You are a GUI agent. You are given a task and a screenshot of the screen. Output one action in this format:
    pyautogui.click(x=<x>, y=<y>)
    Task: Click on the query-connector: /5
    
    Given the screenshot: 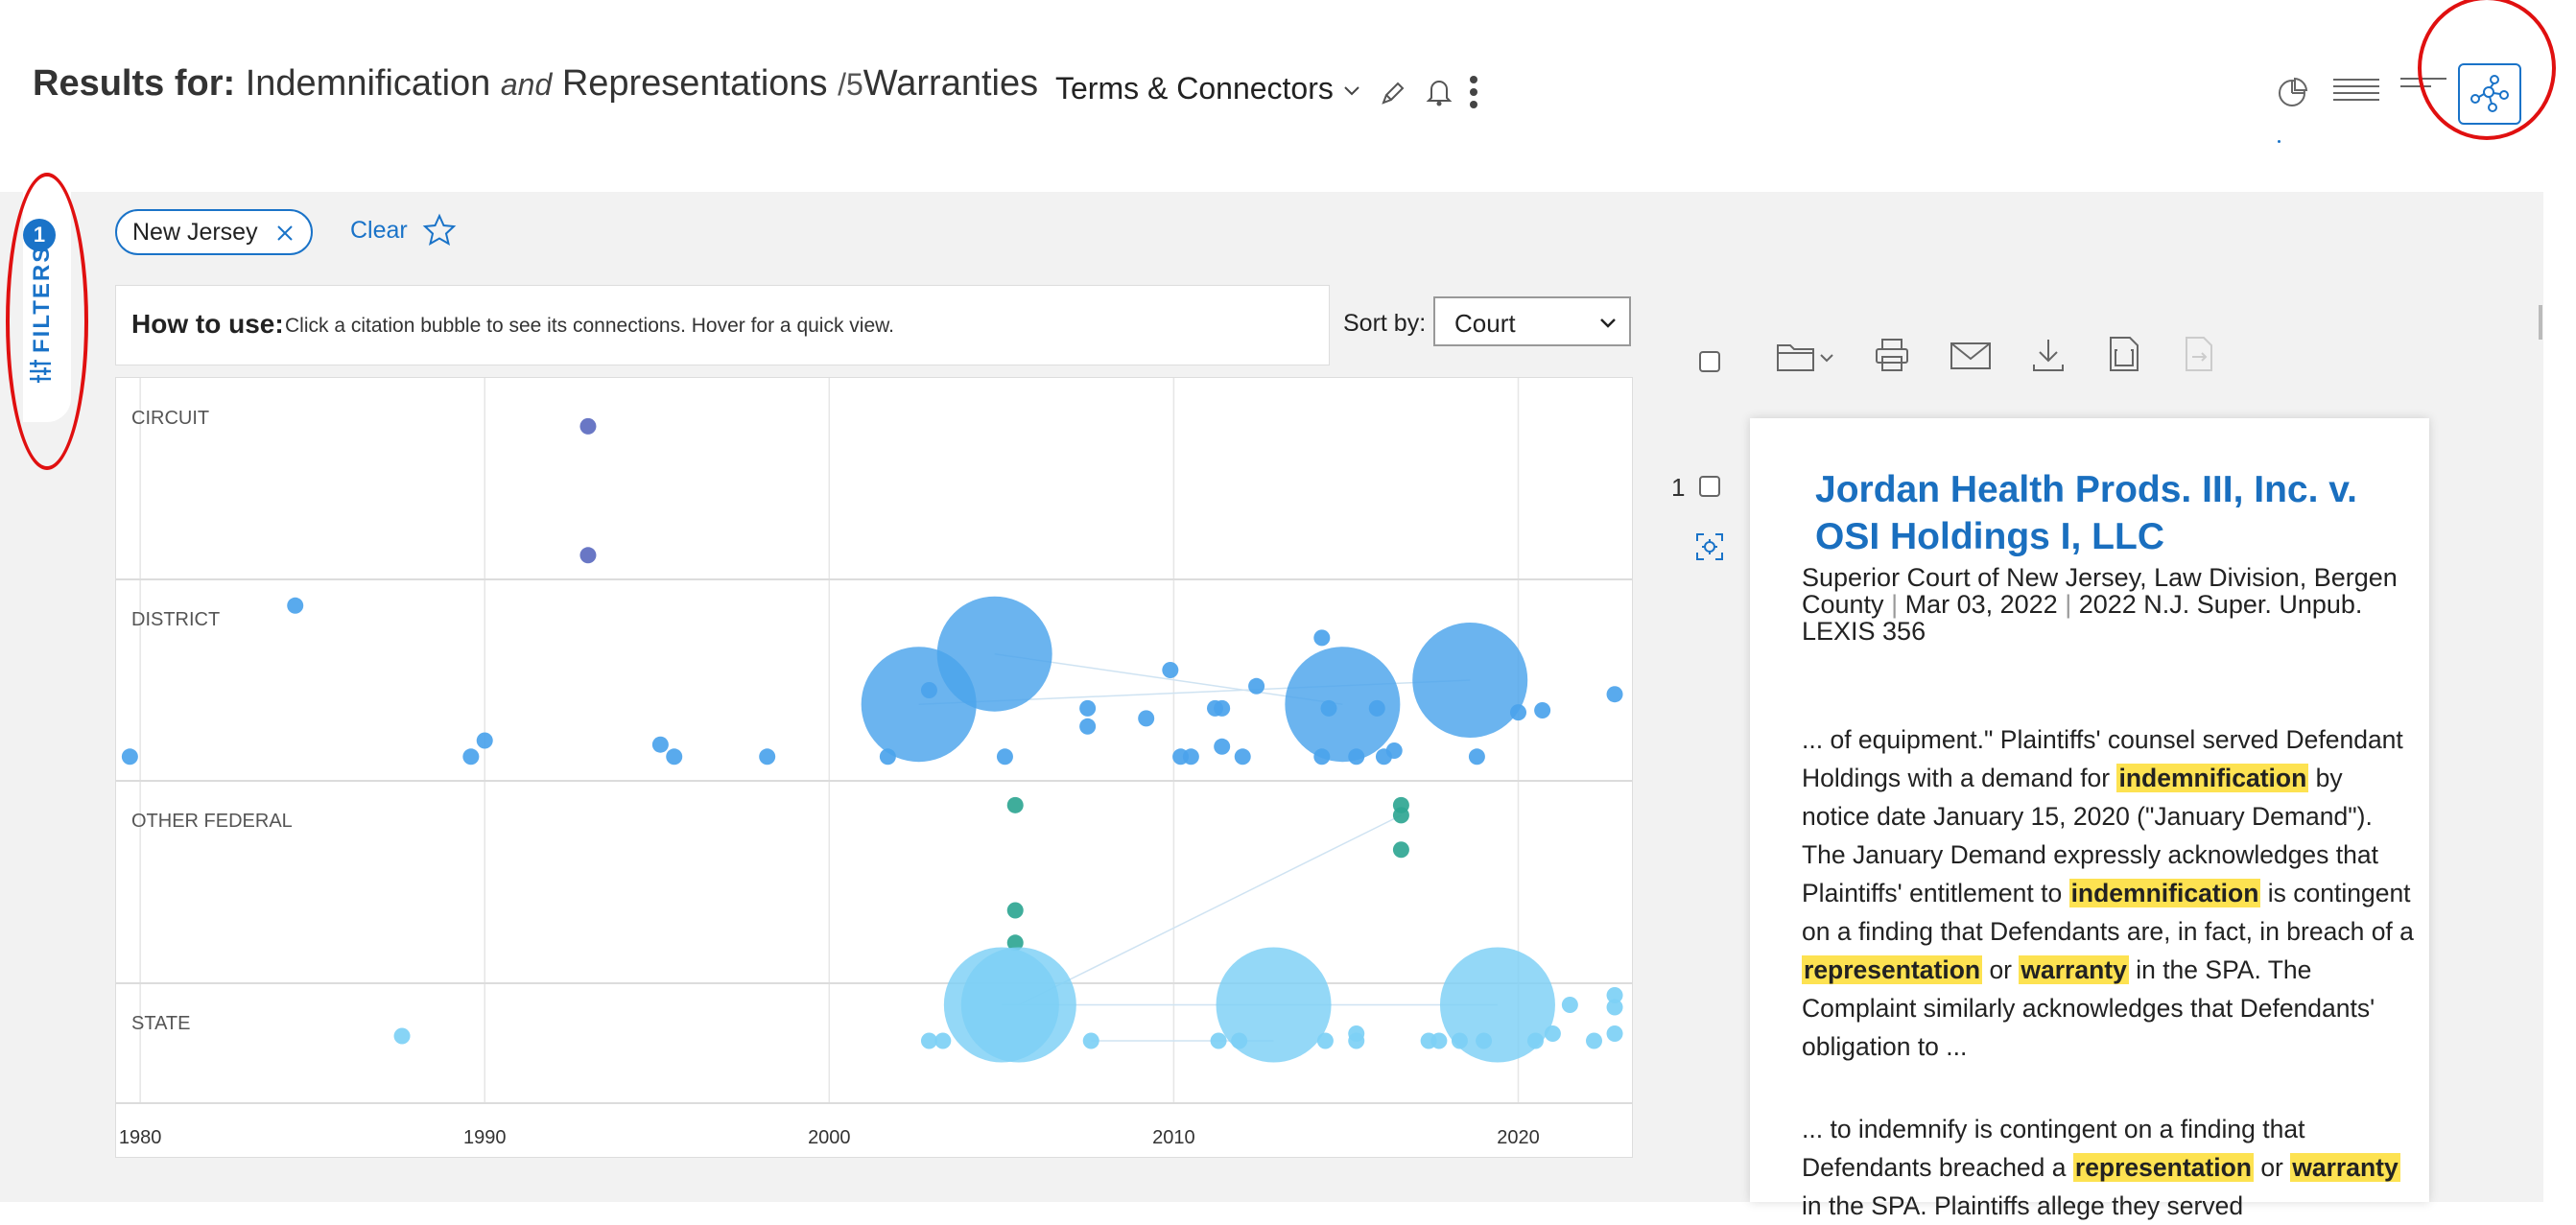 What is the action you would take?
    pyautogui.click(x=850, y=84)
    